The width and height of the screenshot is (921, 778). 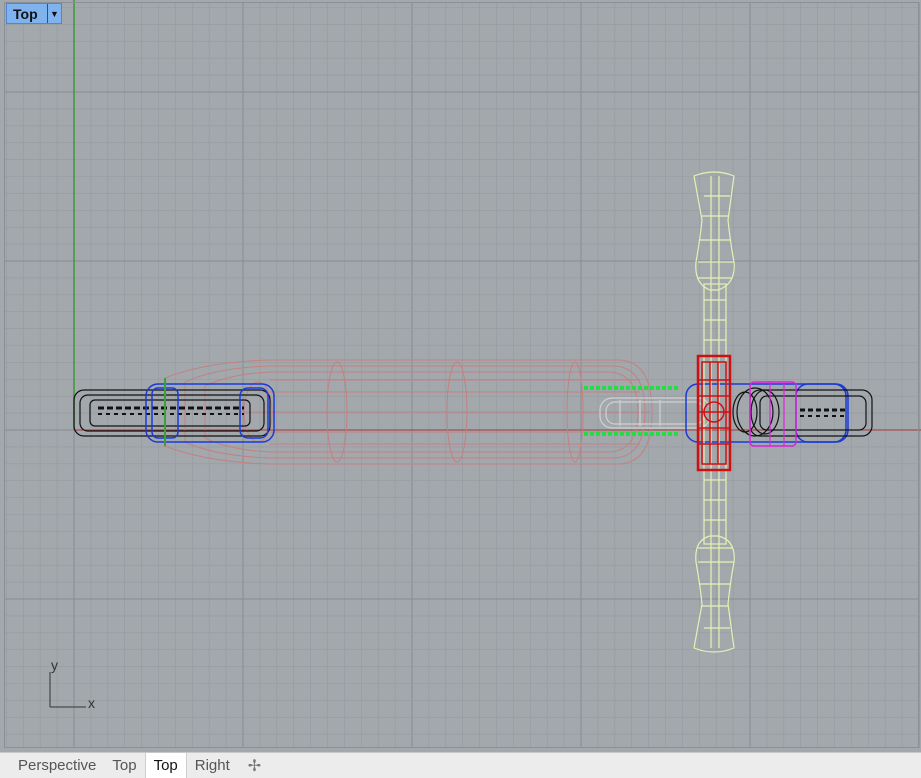 What do you see at coordinates (408, 412) in the screenshot?
I see `deck-wireframe` at bounding box center [408, 412].